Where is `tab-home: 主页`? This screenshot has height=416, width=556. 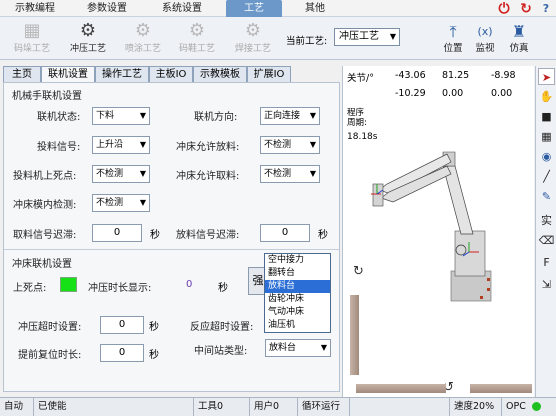
tab-home: 主页 is located at coordinates (22, 74).